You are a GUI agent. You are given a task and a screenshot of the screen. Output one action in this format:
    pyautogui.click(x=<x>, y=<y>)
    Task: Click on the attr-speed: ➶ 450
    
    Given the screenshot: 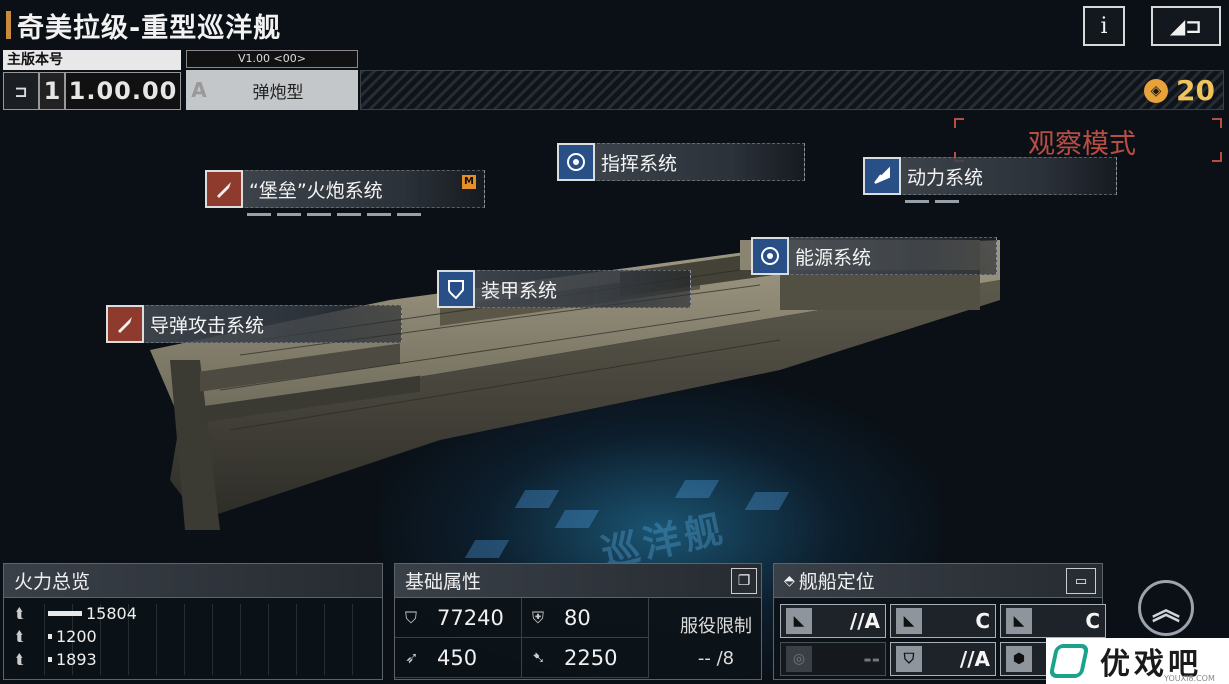 What is the action you would take?
    pyautogui.click(x=458, y=658)
    